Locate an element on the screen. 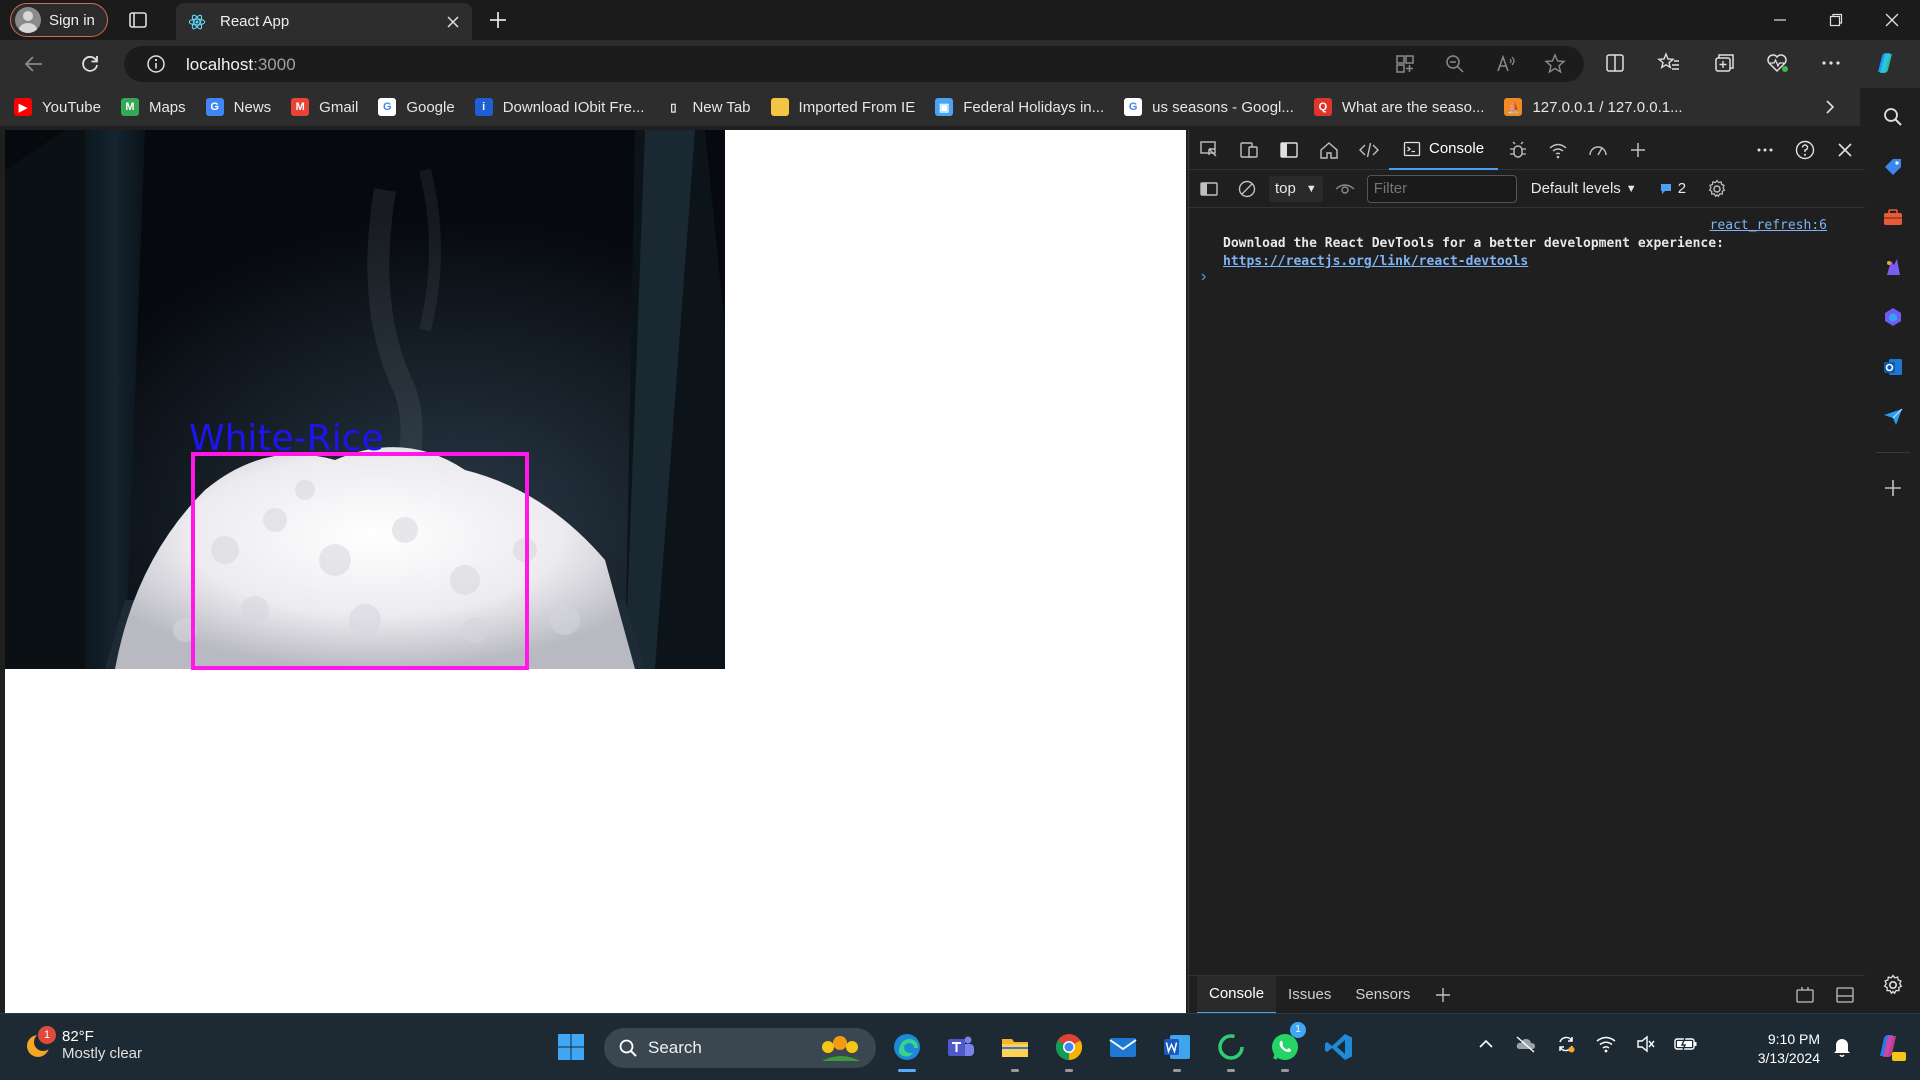  bookmark-item: ▯ New Tab is located at coordinates (707, 107).